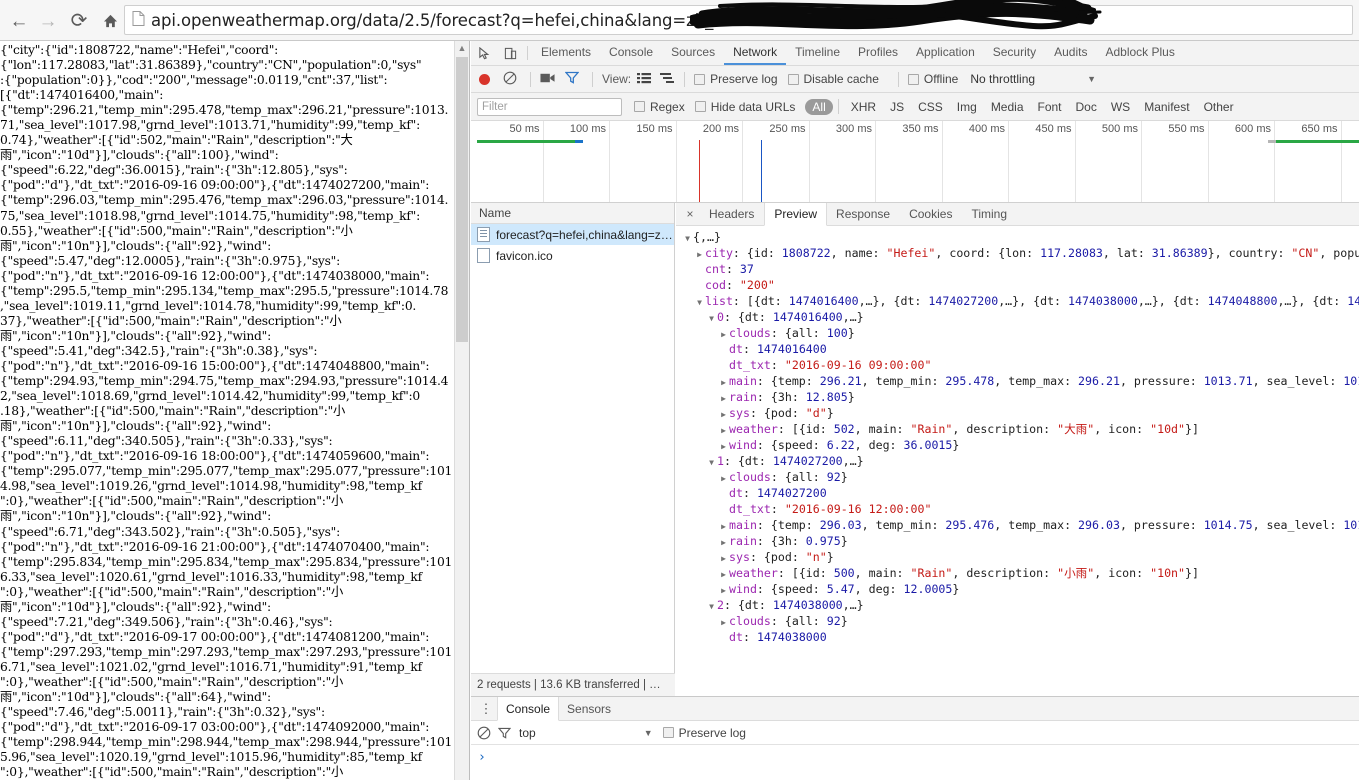 Image resolution: width=1359 pixels, height=780 pixels. What do you see at coordinates (510, 53) in the screenshot?
I see `toggle-device-toolbar-icon` at bounding box center [510, 53].